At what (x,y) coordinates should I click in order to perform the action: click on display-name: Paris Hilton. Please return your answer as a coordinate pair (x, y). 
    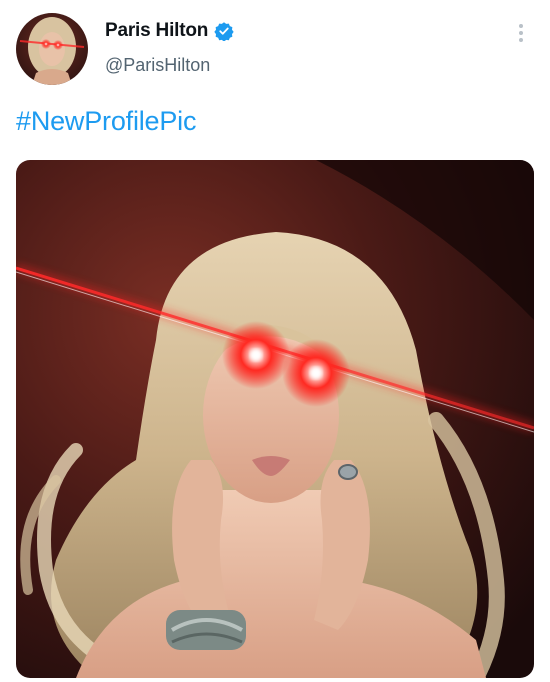
    Looking at the image, I should click on (156, 31).